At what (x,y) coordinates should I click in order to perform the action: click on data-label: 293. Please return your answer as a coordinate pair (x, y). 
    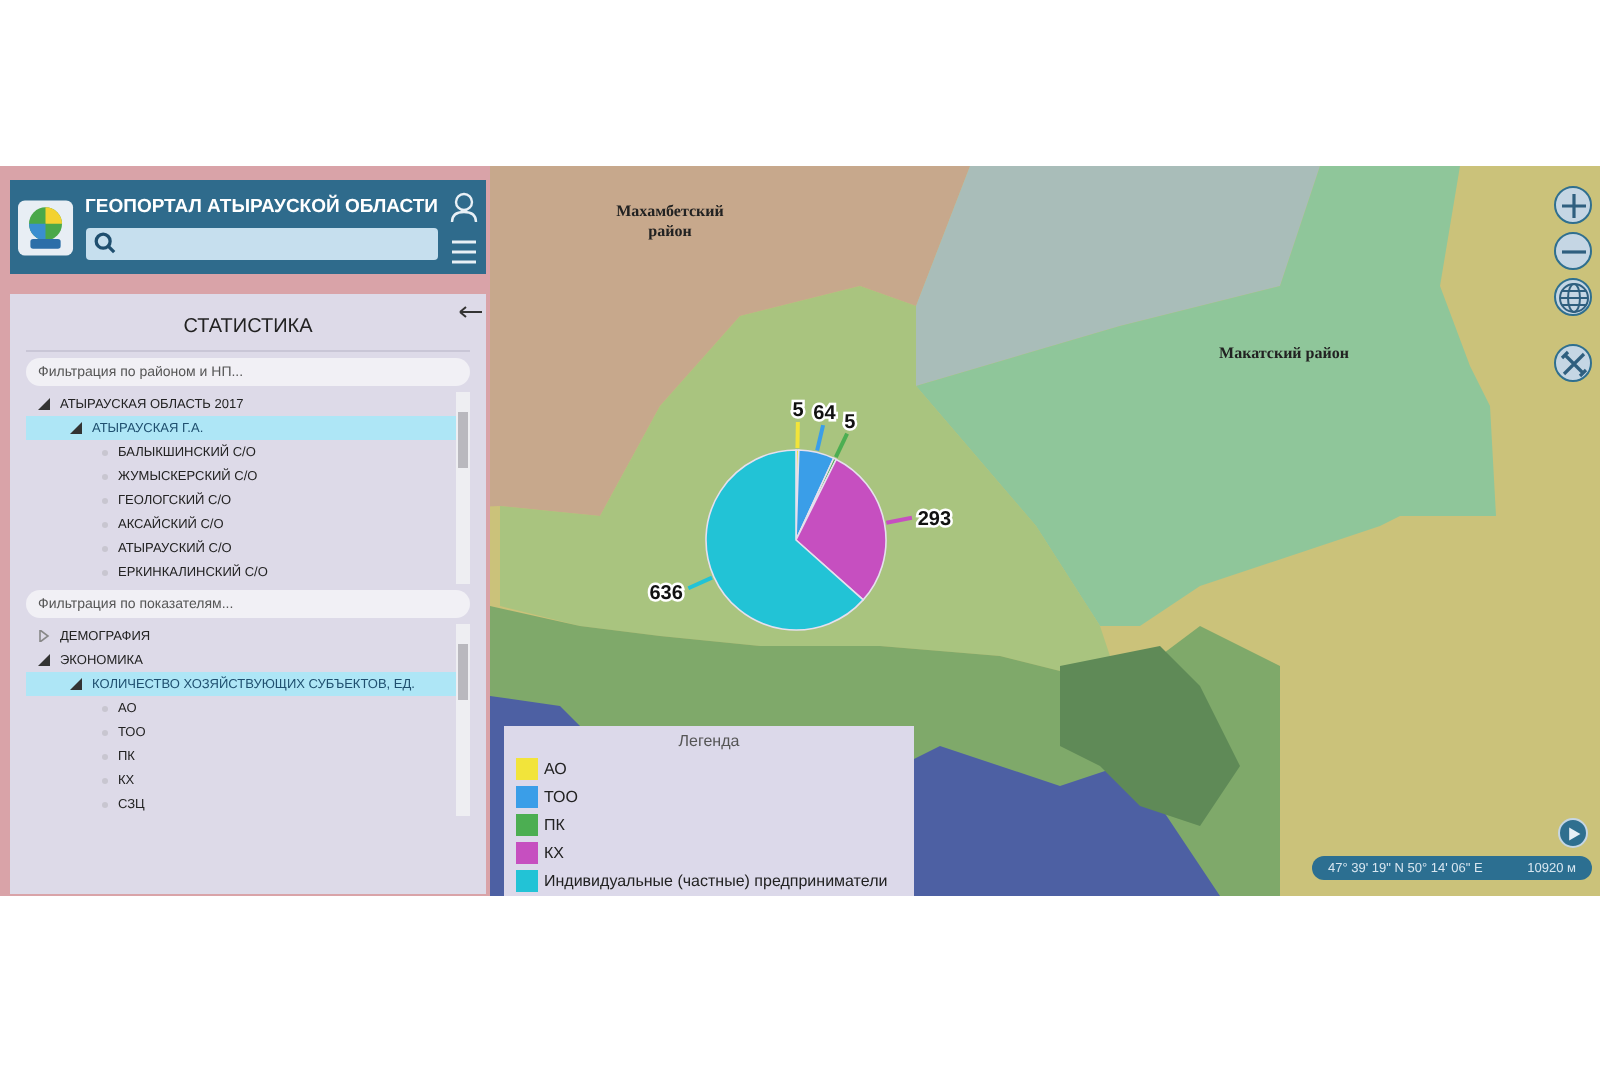
    Looking at the image, I should click on (934, 519).